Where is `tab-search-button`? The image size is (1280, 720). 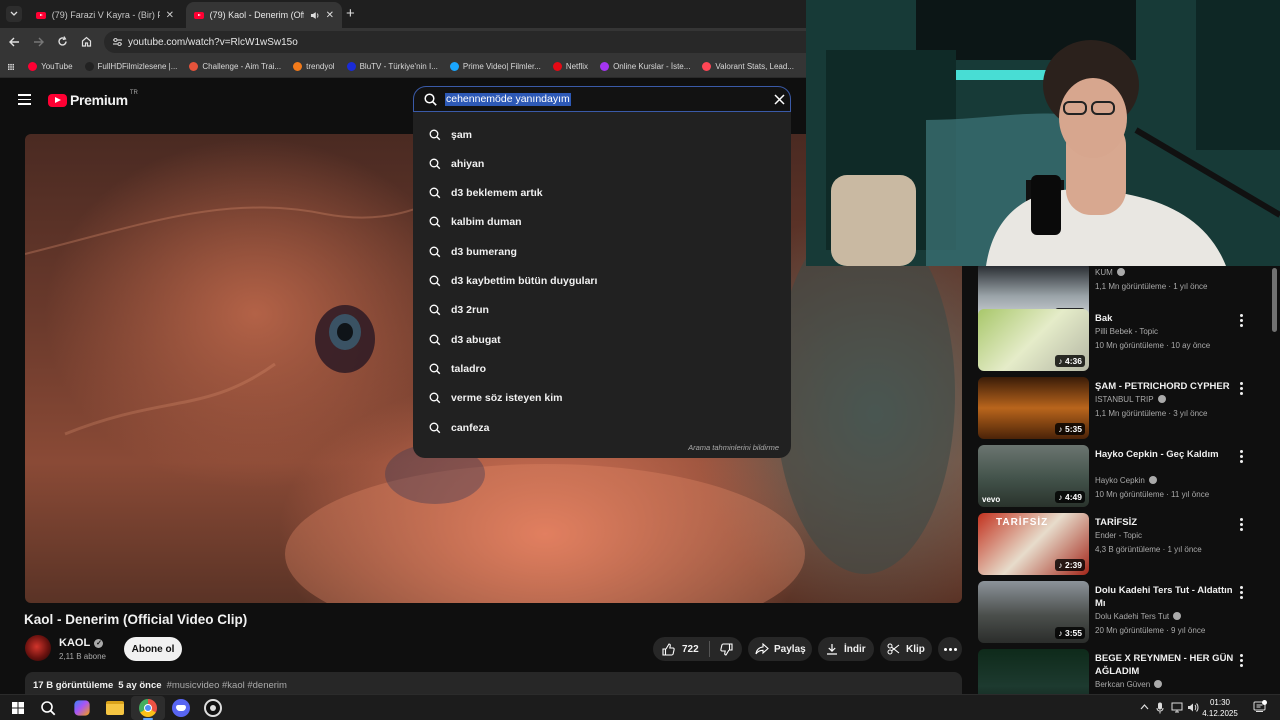 tab-search-button is located at coordinates (14, 14).